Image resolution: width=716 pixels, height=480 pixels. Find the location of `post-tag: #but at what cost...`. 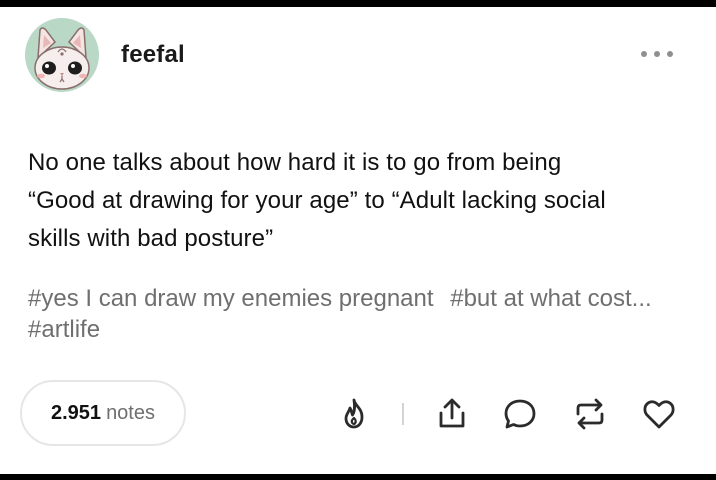

post-tag: #but at what cost... is located at coordinates (550, 298).